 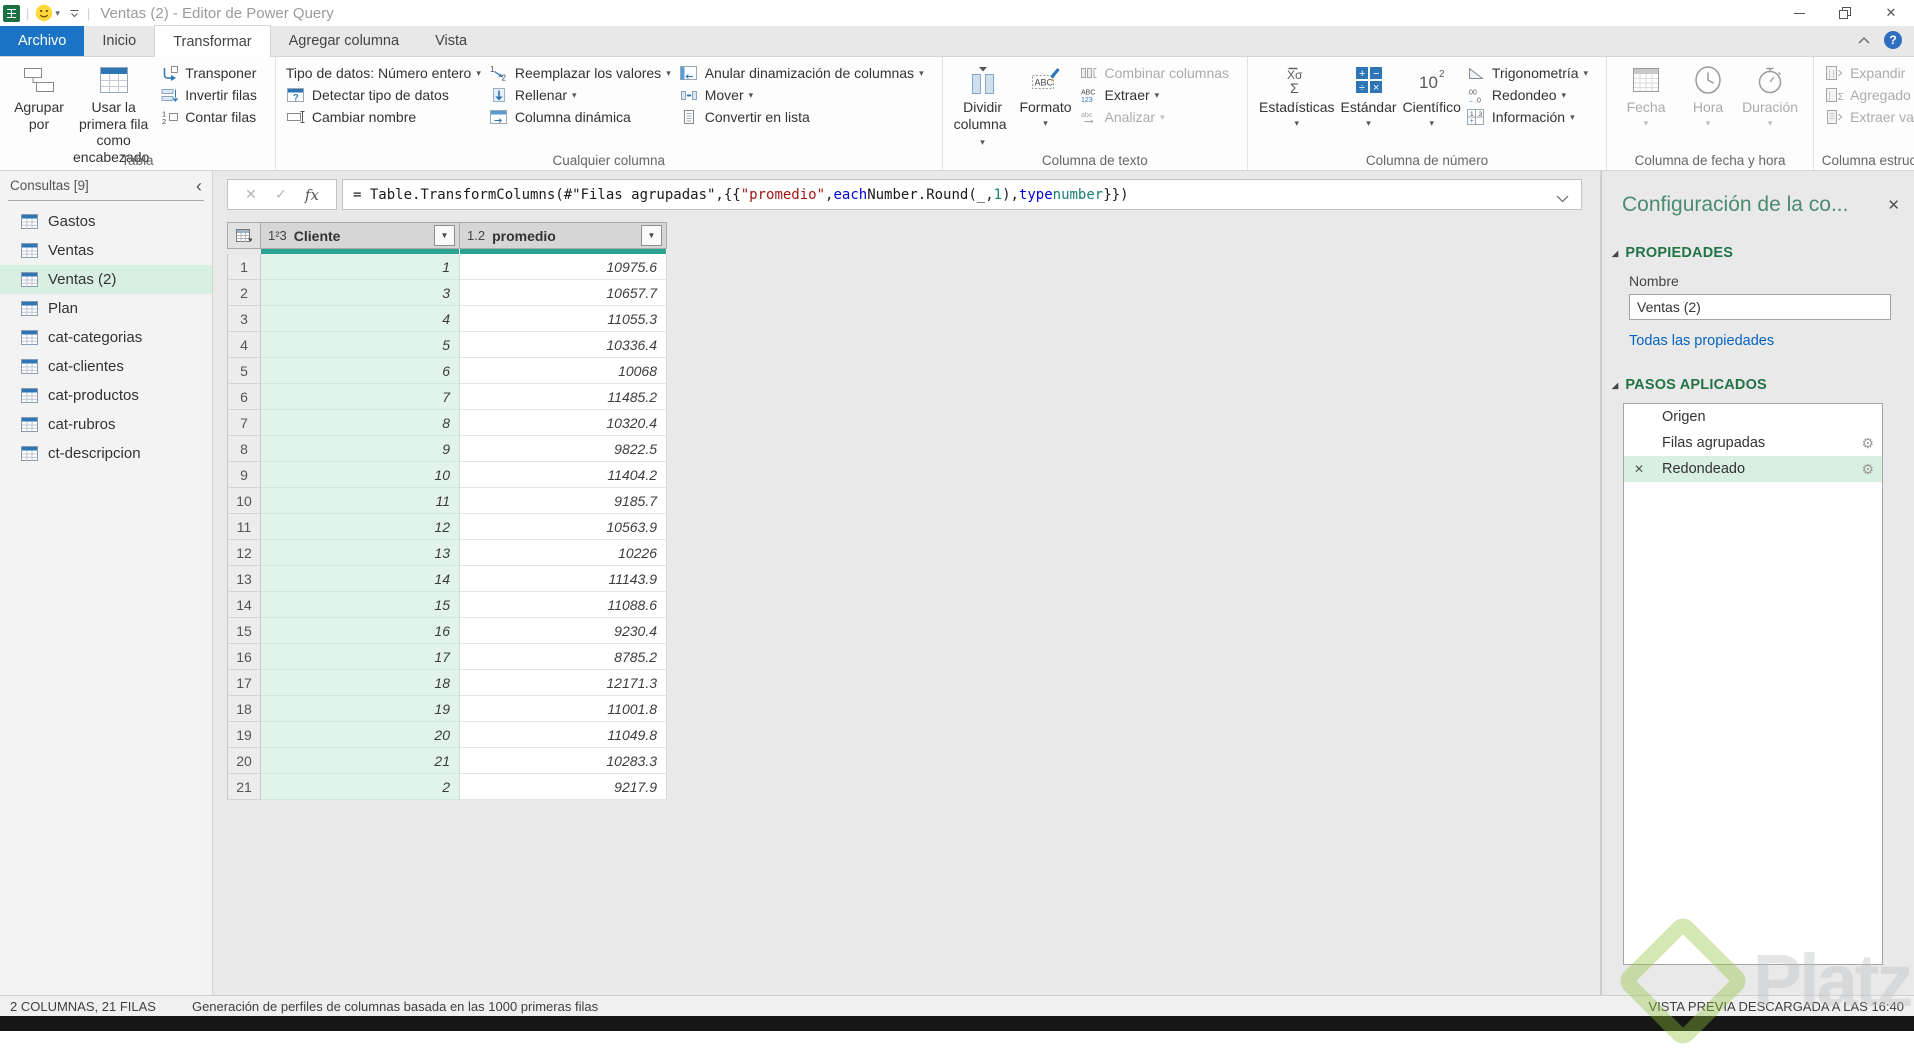 I want to click on ribbon-button-duracion: Duración ▾, so click(x=1770, y=95).